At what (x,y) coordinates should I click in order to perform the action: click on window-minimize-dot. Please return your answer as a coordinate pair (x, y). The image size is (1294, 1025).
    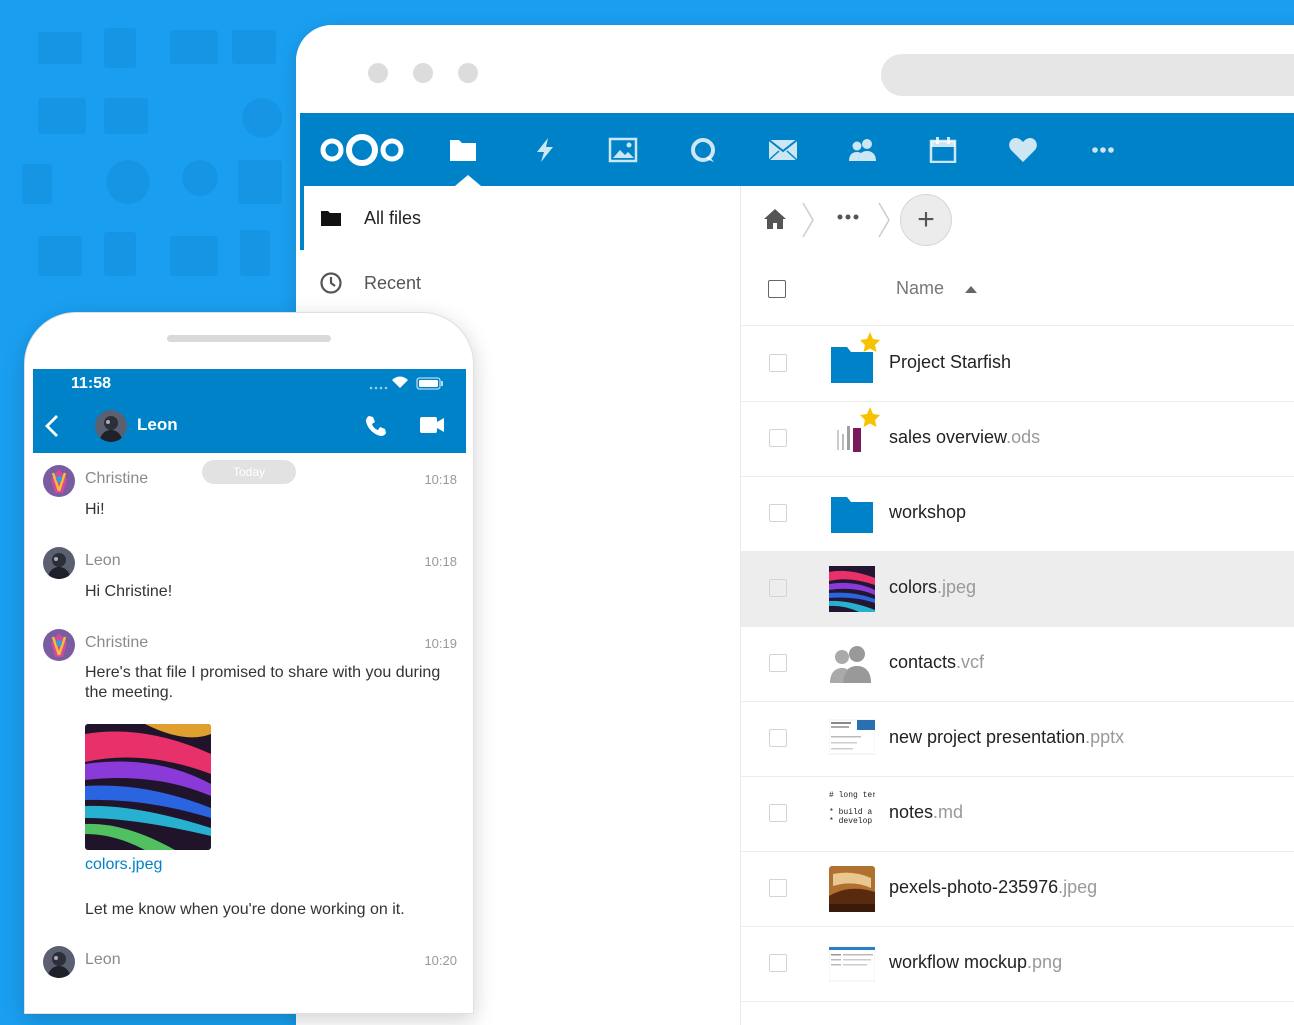
    Looking at the image, I should click on (423, 73).